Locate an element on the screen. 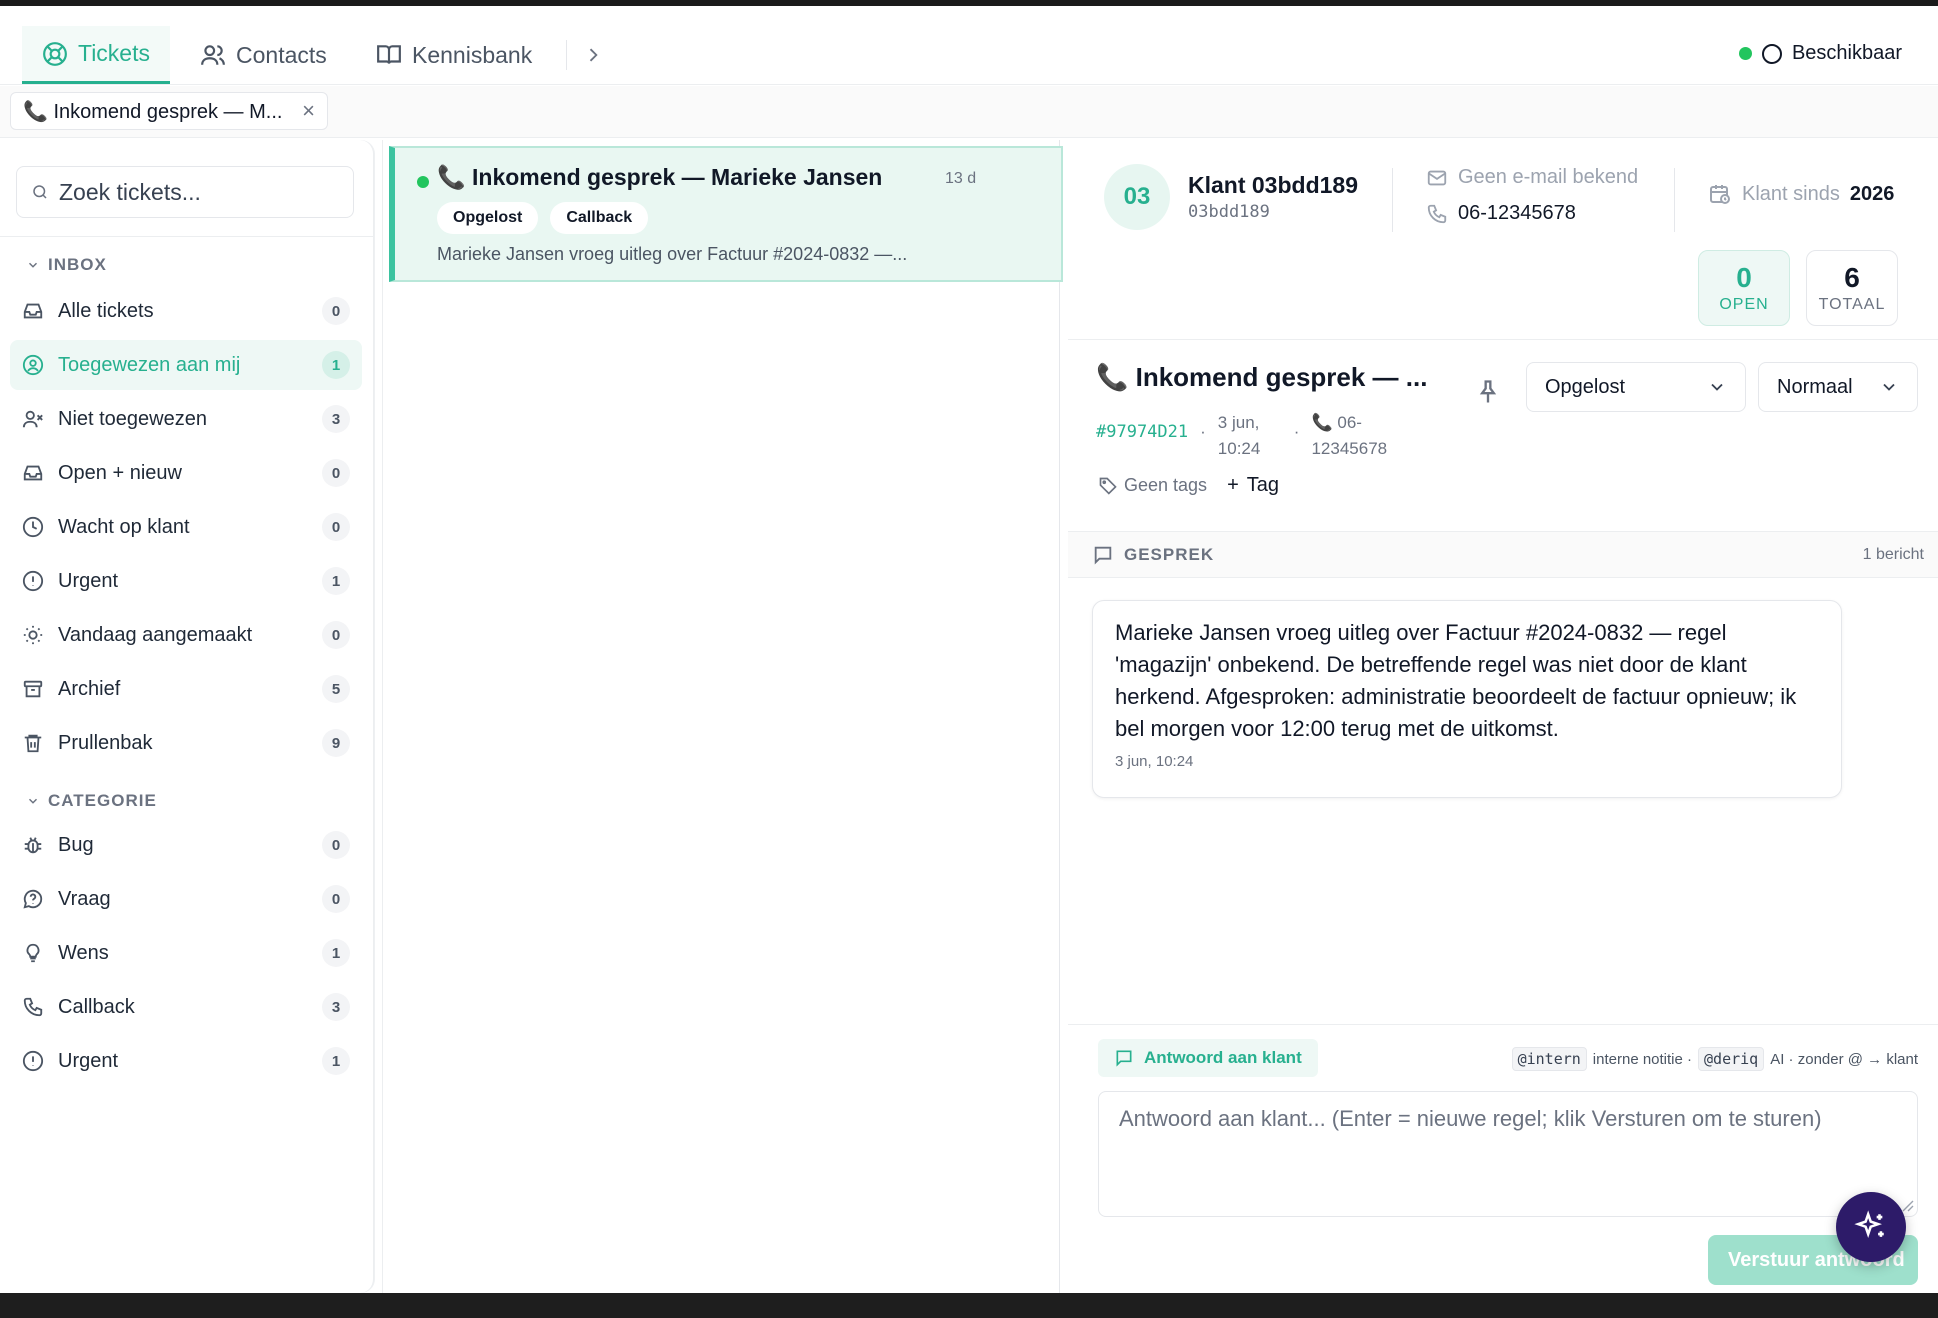 The image size is (1938, 1318). sidebar-item-alle-tickets: Alle tickets 0 is located at coordinates (186, 311).